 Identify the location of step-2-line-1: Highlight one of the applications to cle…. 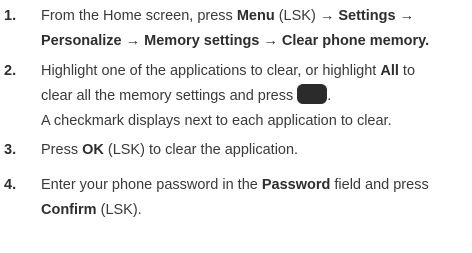
(228, 71).